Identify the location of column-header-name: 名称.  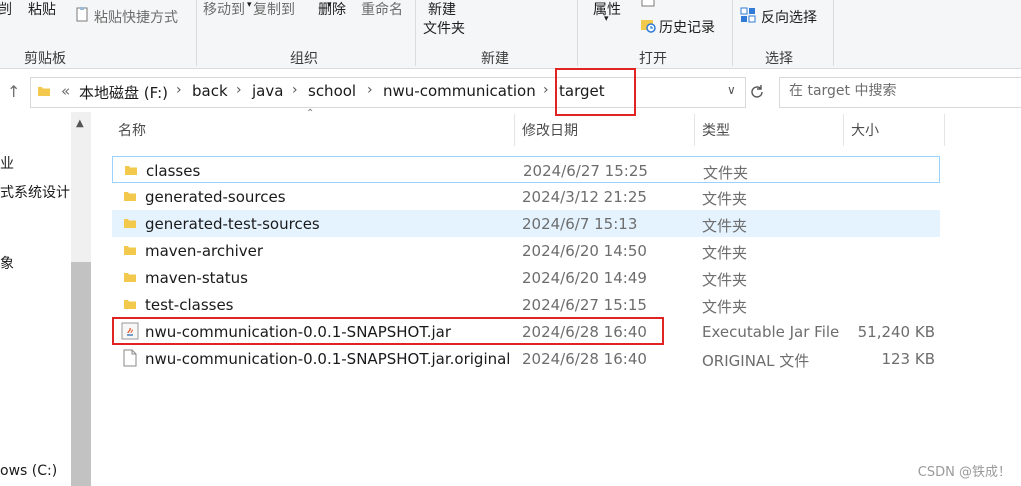
(132, 130).